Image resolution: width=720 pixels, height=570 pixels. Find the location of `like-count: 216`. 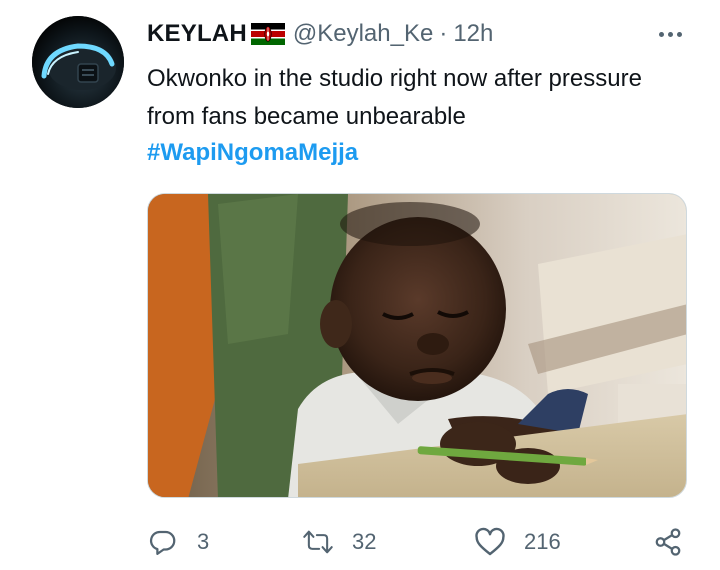

like-count: 216 is located at coordinates (542, 541).